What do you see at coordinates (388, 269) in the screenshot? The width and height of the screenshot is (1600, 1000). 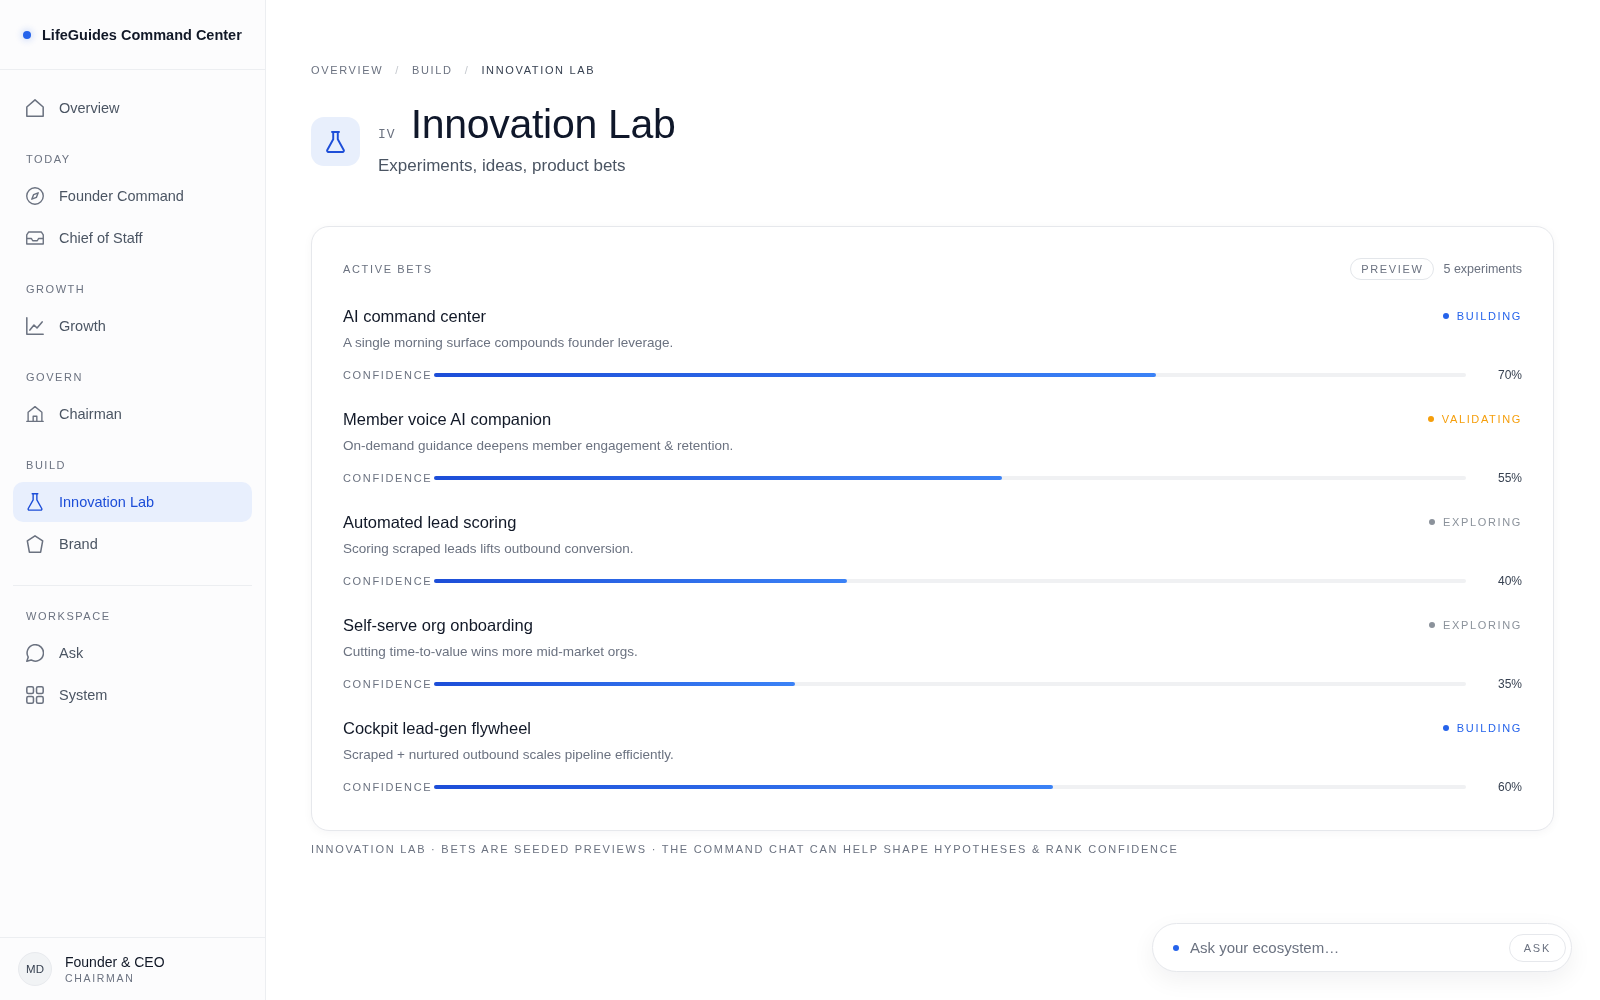 I see `card-label: ACTIVE BETS` at bounding box center [388, 269].